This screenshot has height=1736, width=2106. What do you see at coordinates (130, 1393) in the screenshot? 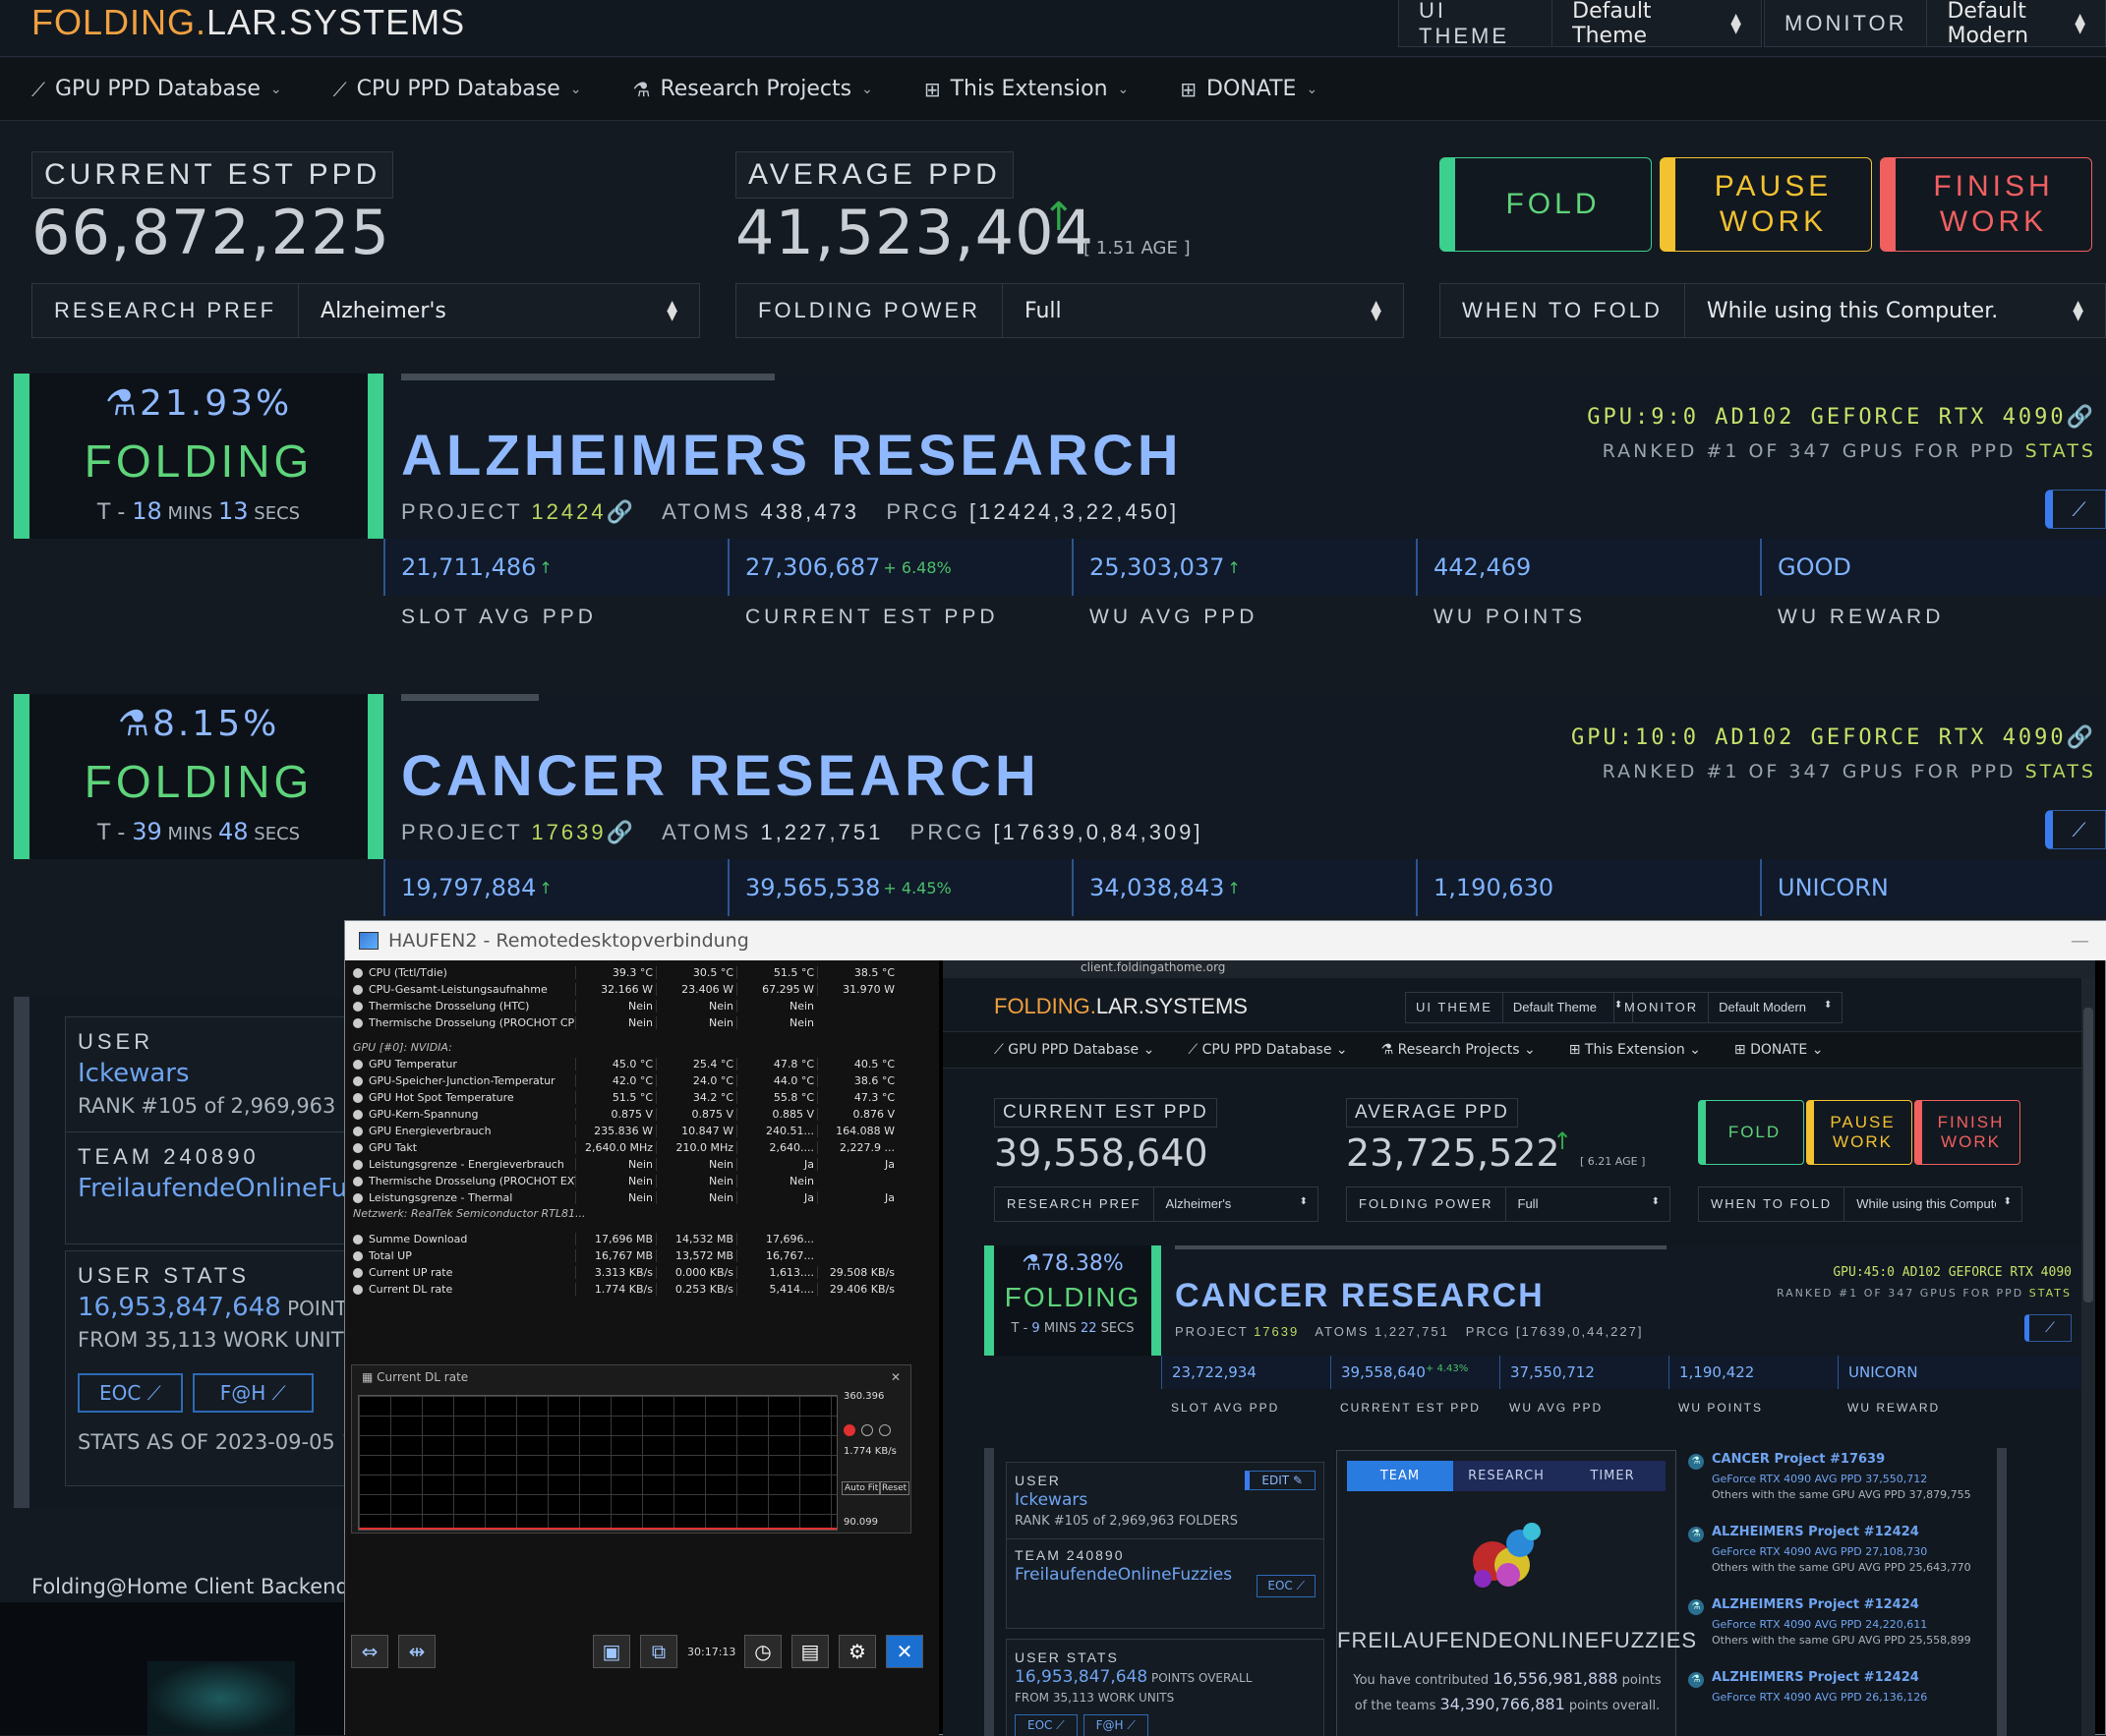
I see `eoc-button: EOC ⟋` at bounding box center [130, 1393].